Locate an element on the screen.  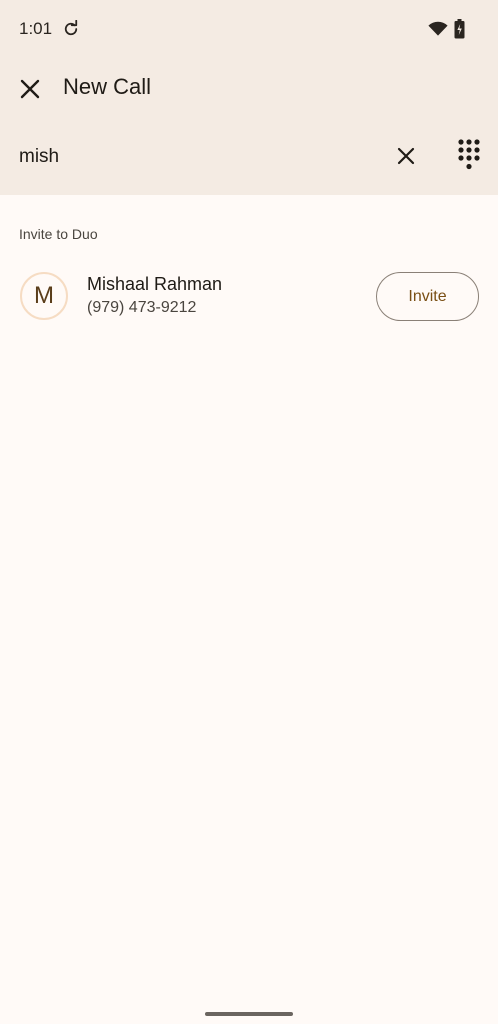
section-title: Invite to Duo is located at coordinates (58, 234).